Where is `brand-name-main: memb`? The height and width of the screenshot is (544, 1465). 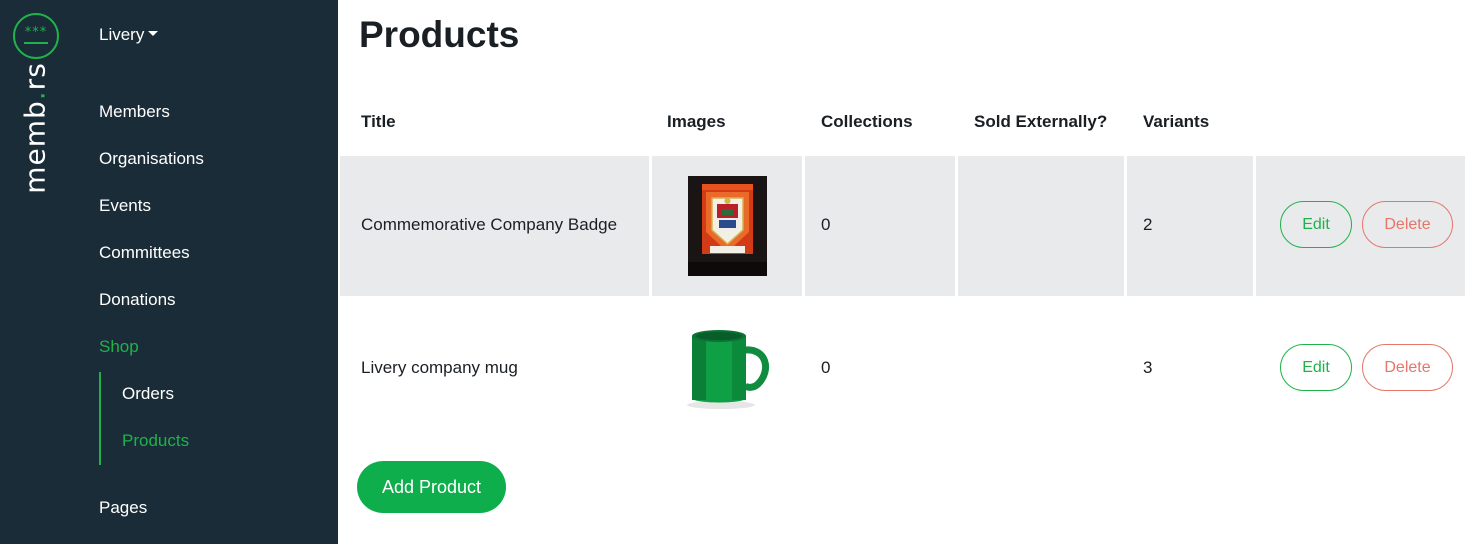 brand-name-main: memb is located at coordinates (35, 147).